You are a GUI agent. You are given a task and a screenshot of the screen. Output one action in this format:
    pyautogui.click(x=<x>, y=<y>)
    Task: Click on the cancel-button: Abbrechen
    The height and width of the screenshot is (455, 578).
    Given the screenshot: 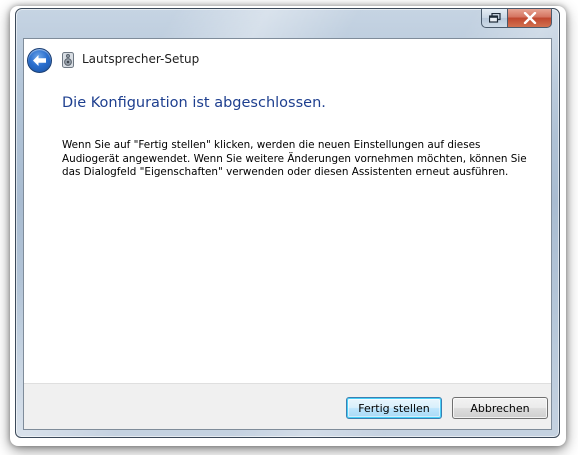 What is the action you would take?
    pyautogui.click(x=500, y=408)
    